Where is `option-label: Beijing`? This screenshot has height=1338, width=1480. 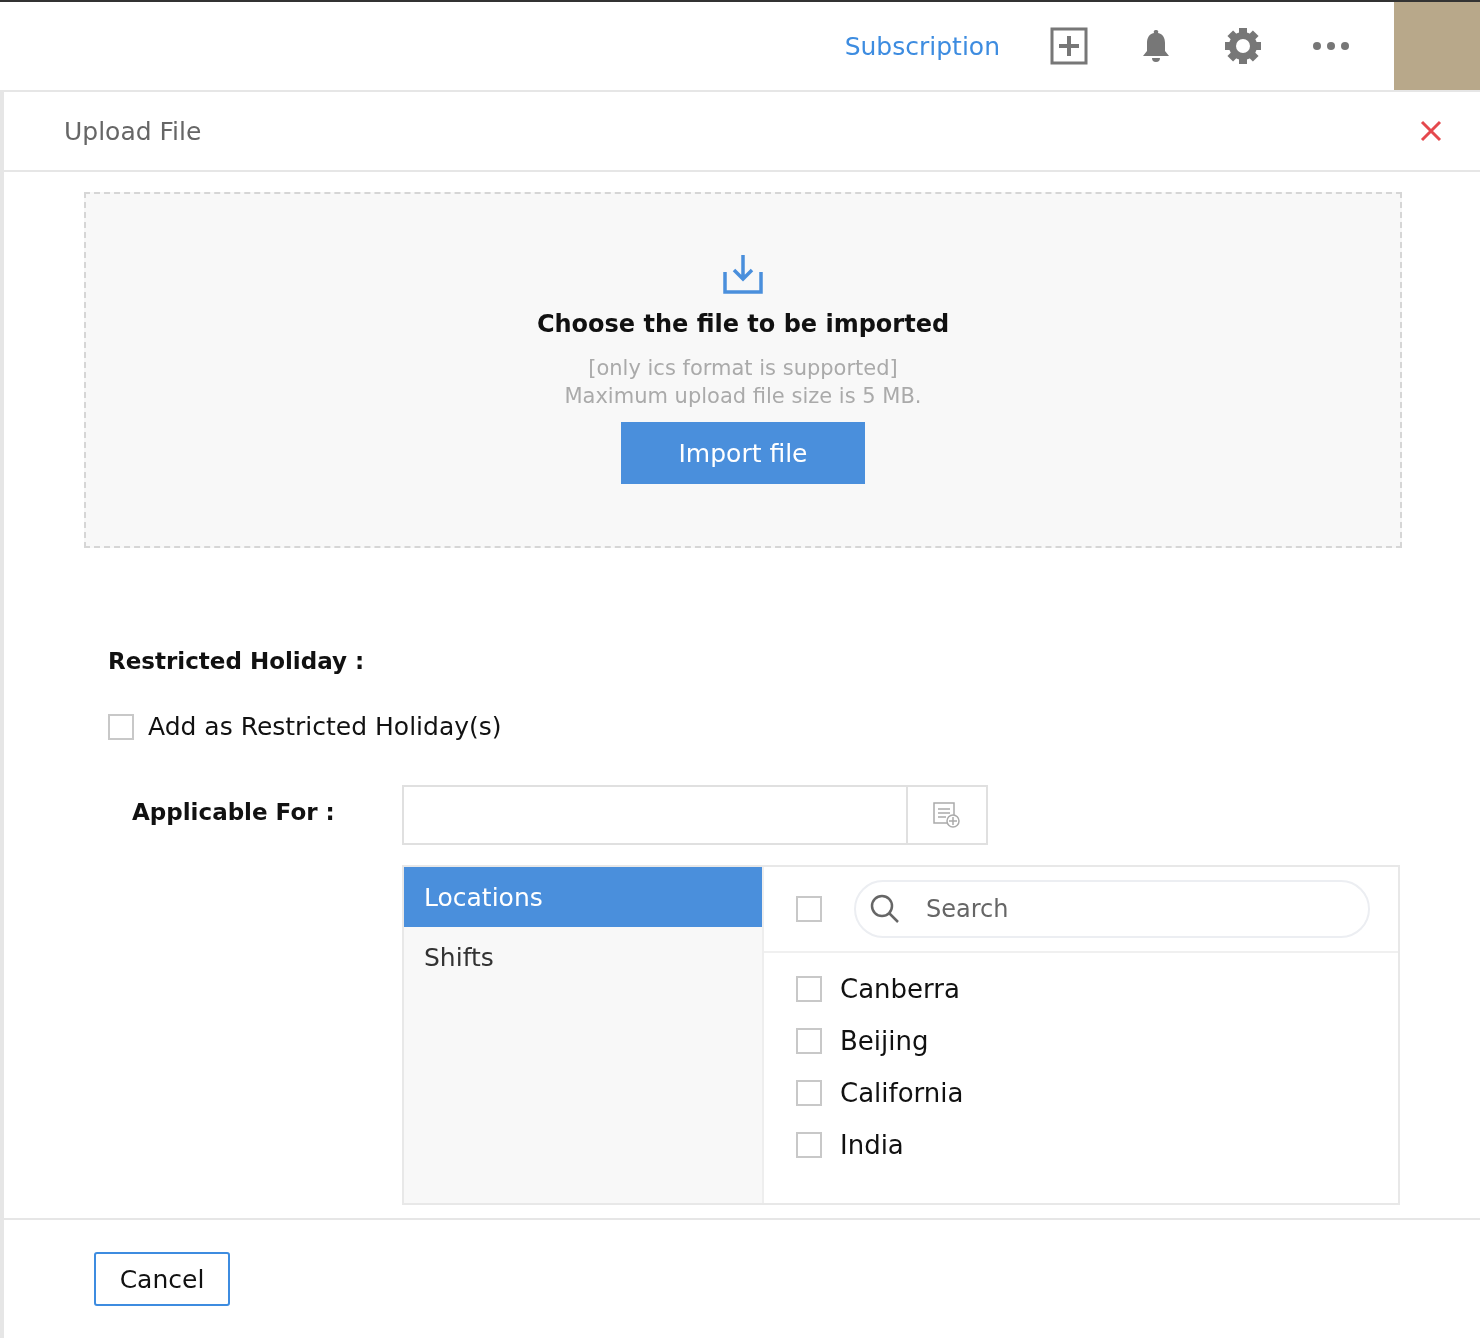
option-label: Beijing is located at coordinates (884, 1041).